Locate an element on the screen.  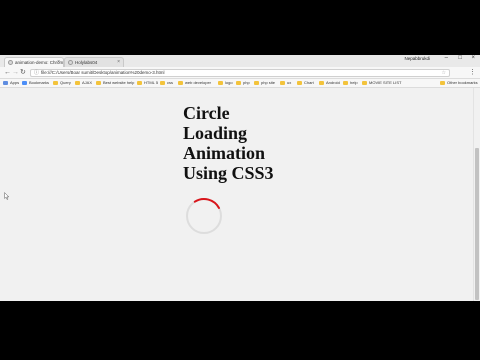
spinner-arc is located at coordinates (206, 203).